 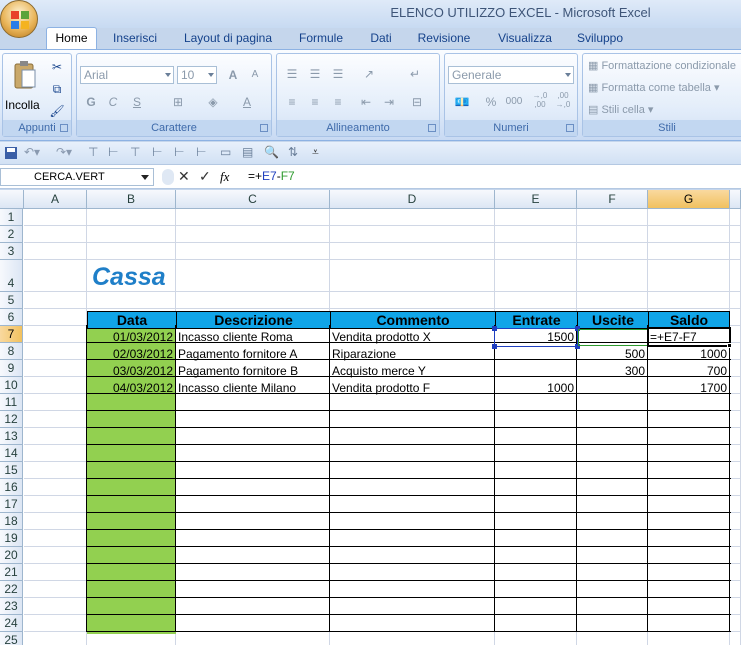 What do you see at coordinates (612, 354) in the screenshot?
I see `cell-f8: 500` at bounding box center [612, 354].